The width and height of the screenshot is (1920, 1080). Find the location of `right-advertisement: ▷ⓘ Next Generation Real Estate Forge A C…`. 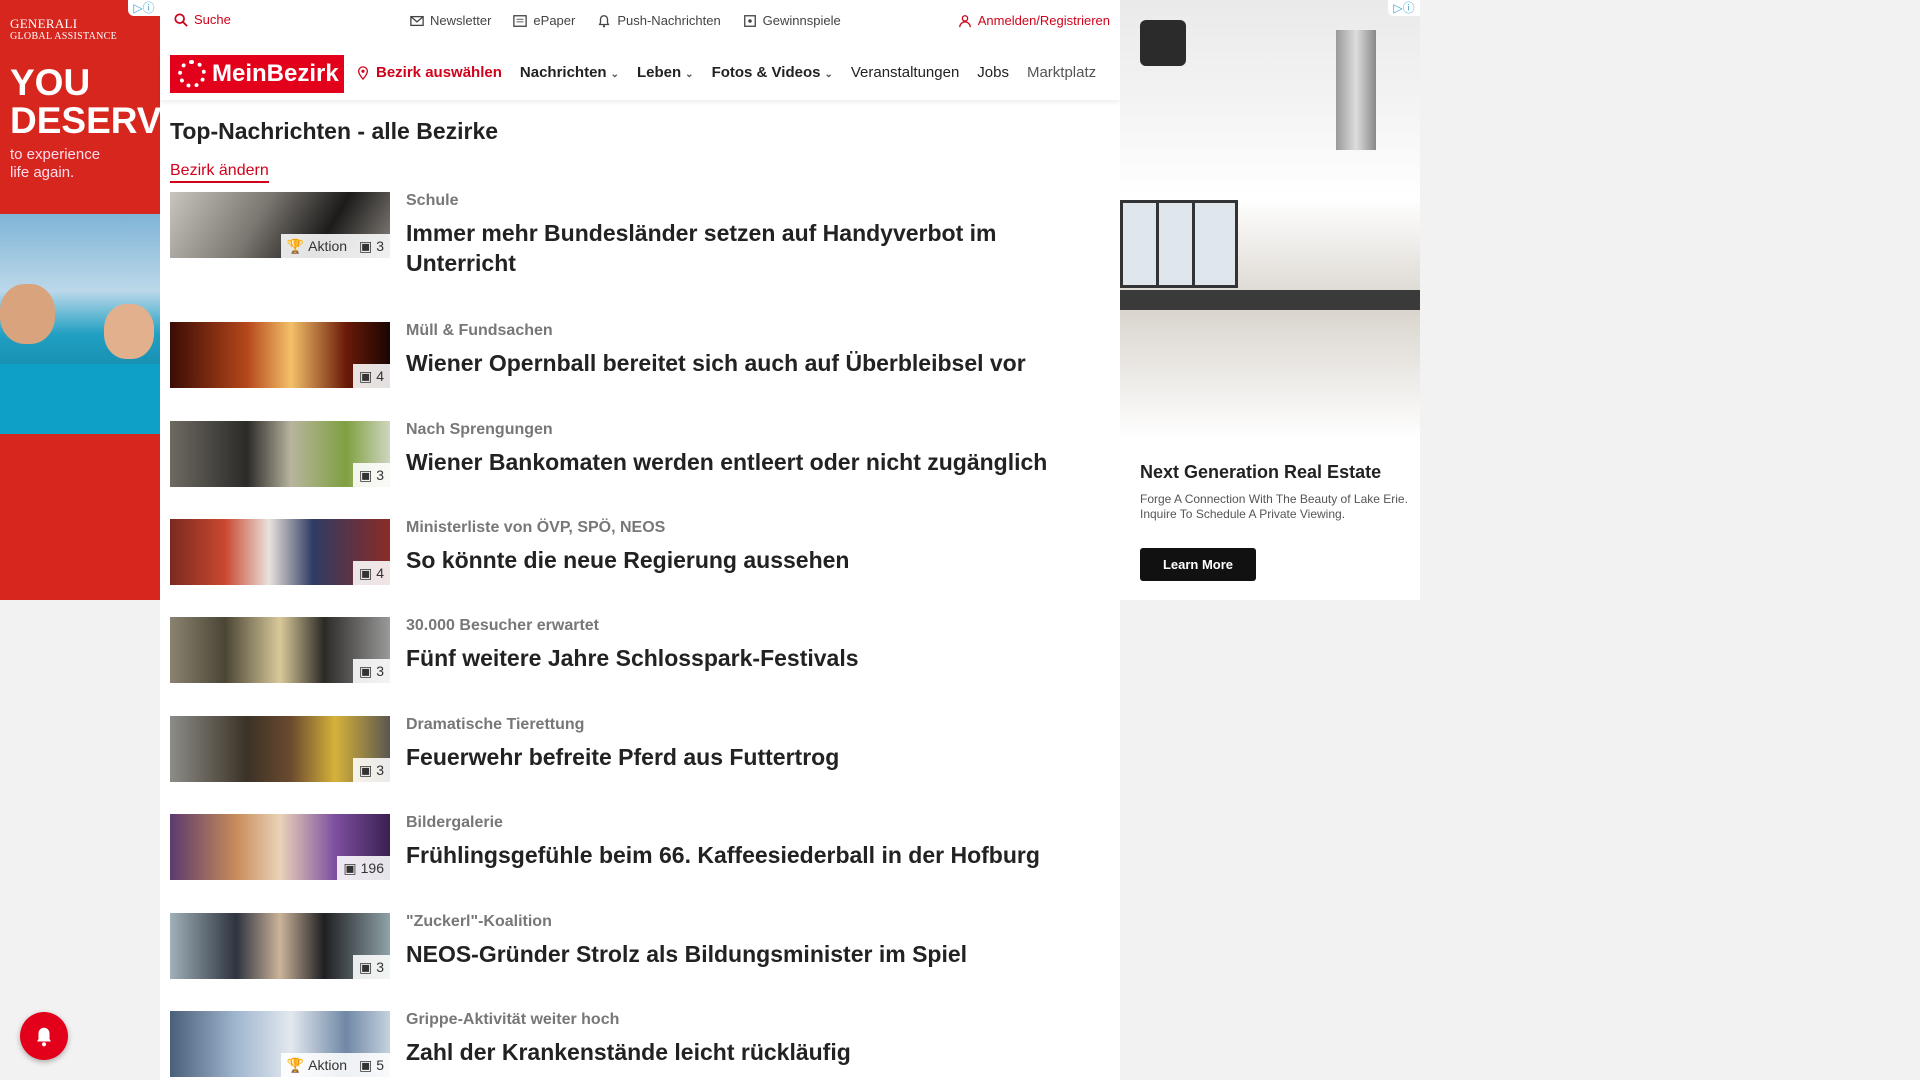

right-advertisement: ▷ⓘ Next Generation Real Estate Forge A C… is located at coordinates (1270, 300).